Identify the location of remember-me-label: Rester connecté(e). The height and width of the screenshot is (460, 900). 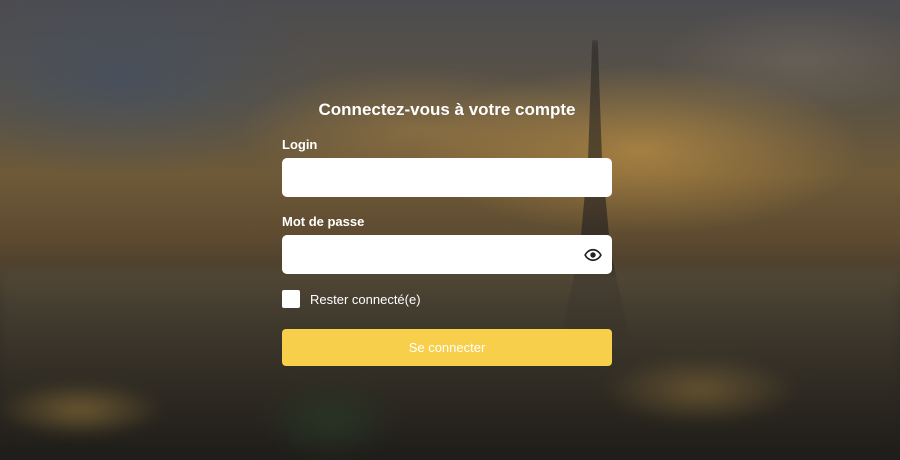
(365, 299).